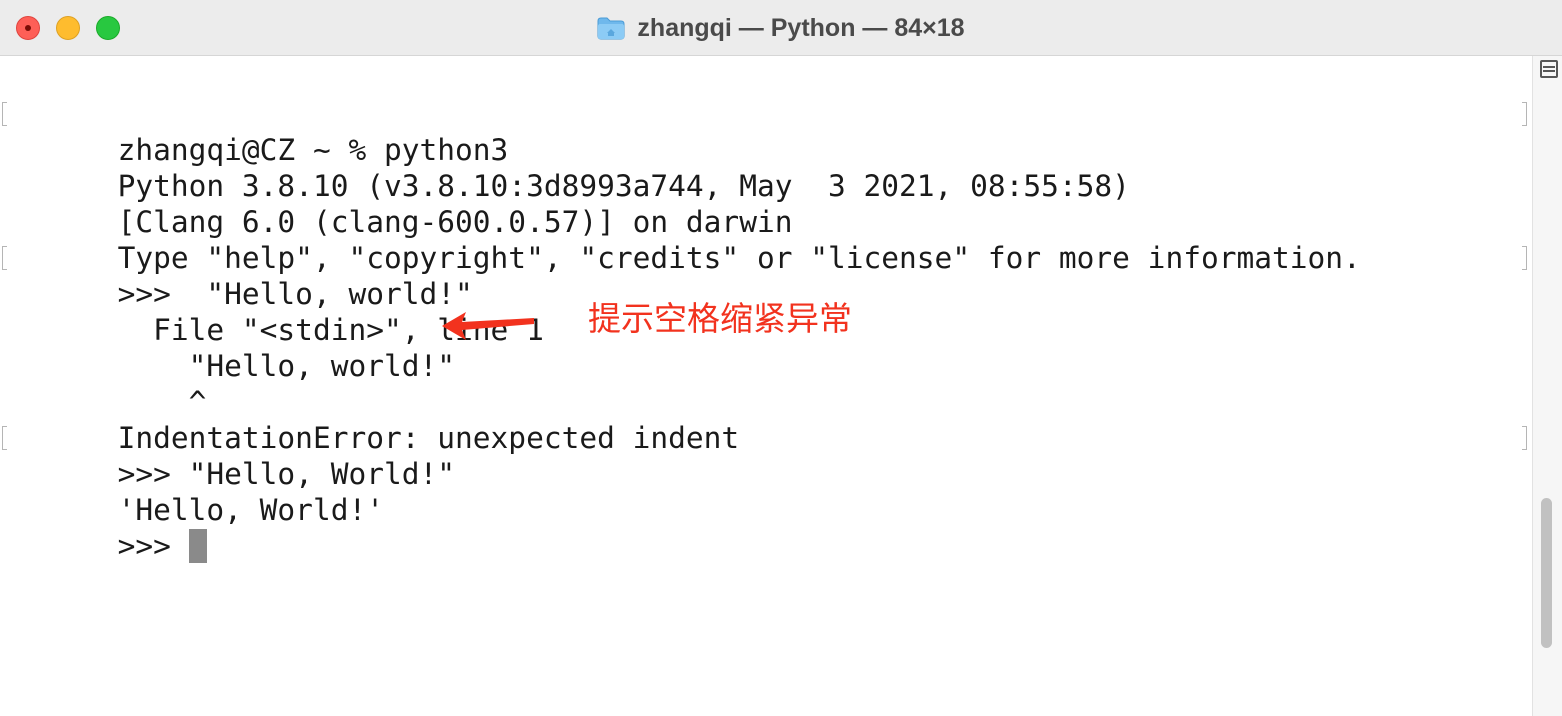  I want to click on vertical-scrollbar, so click(1547, 386).